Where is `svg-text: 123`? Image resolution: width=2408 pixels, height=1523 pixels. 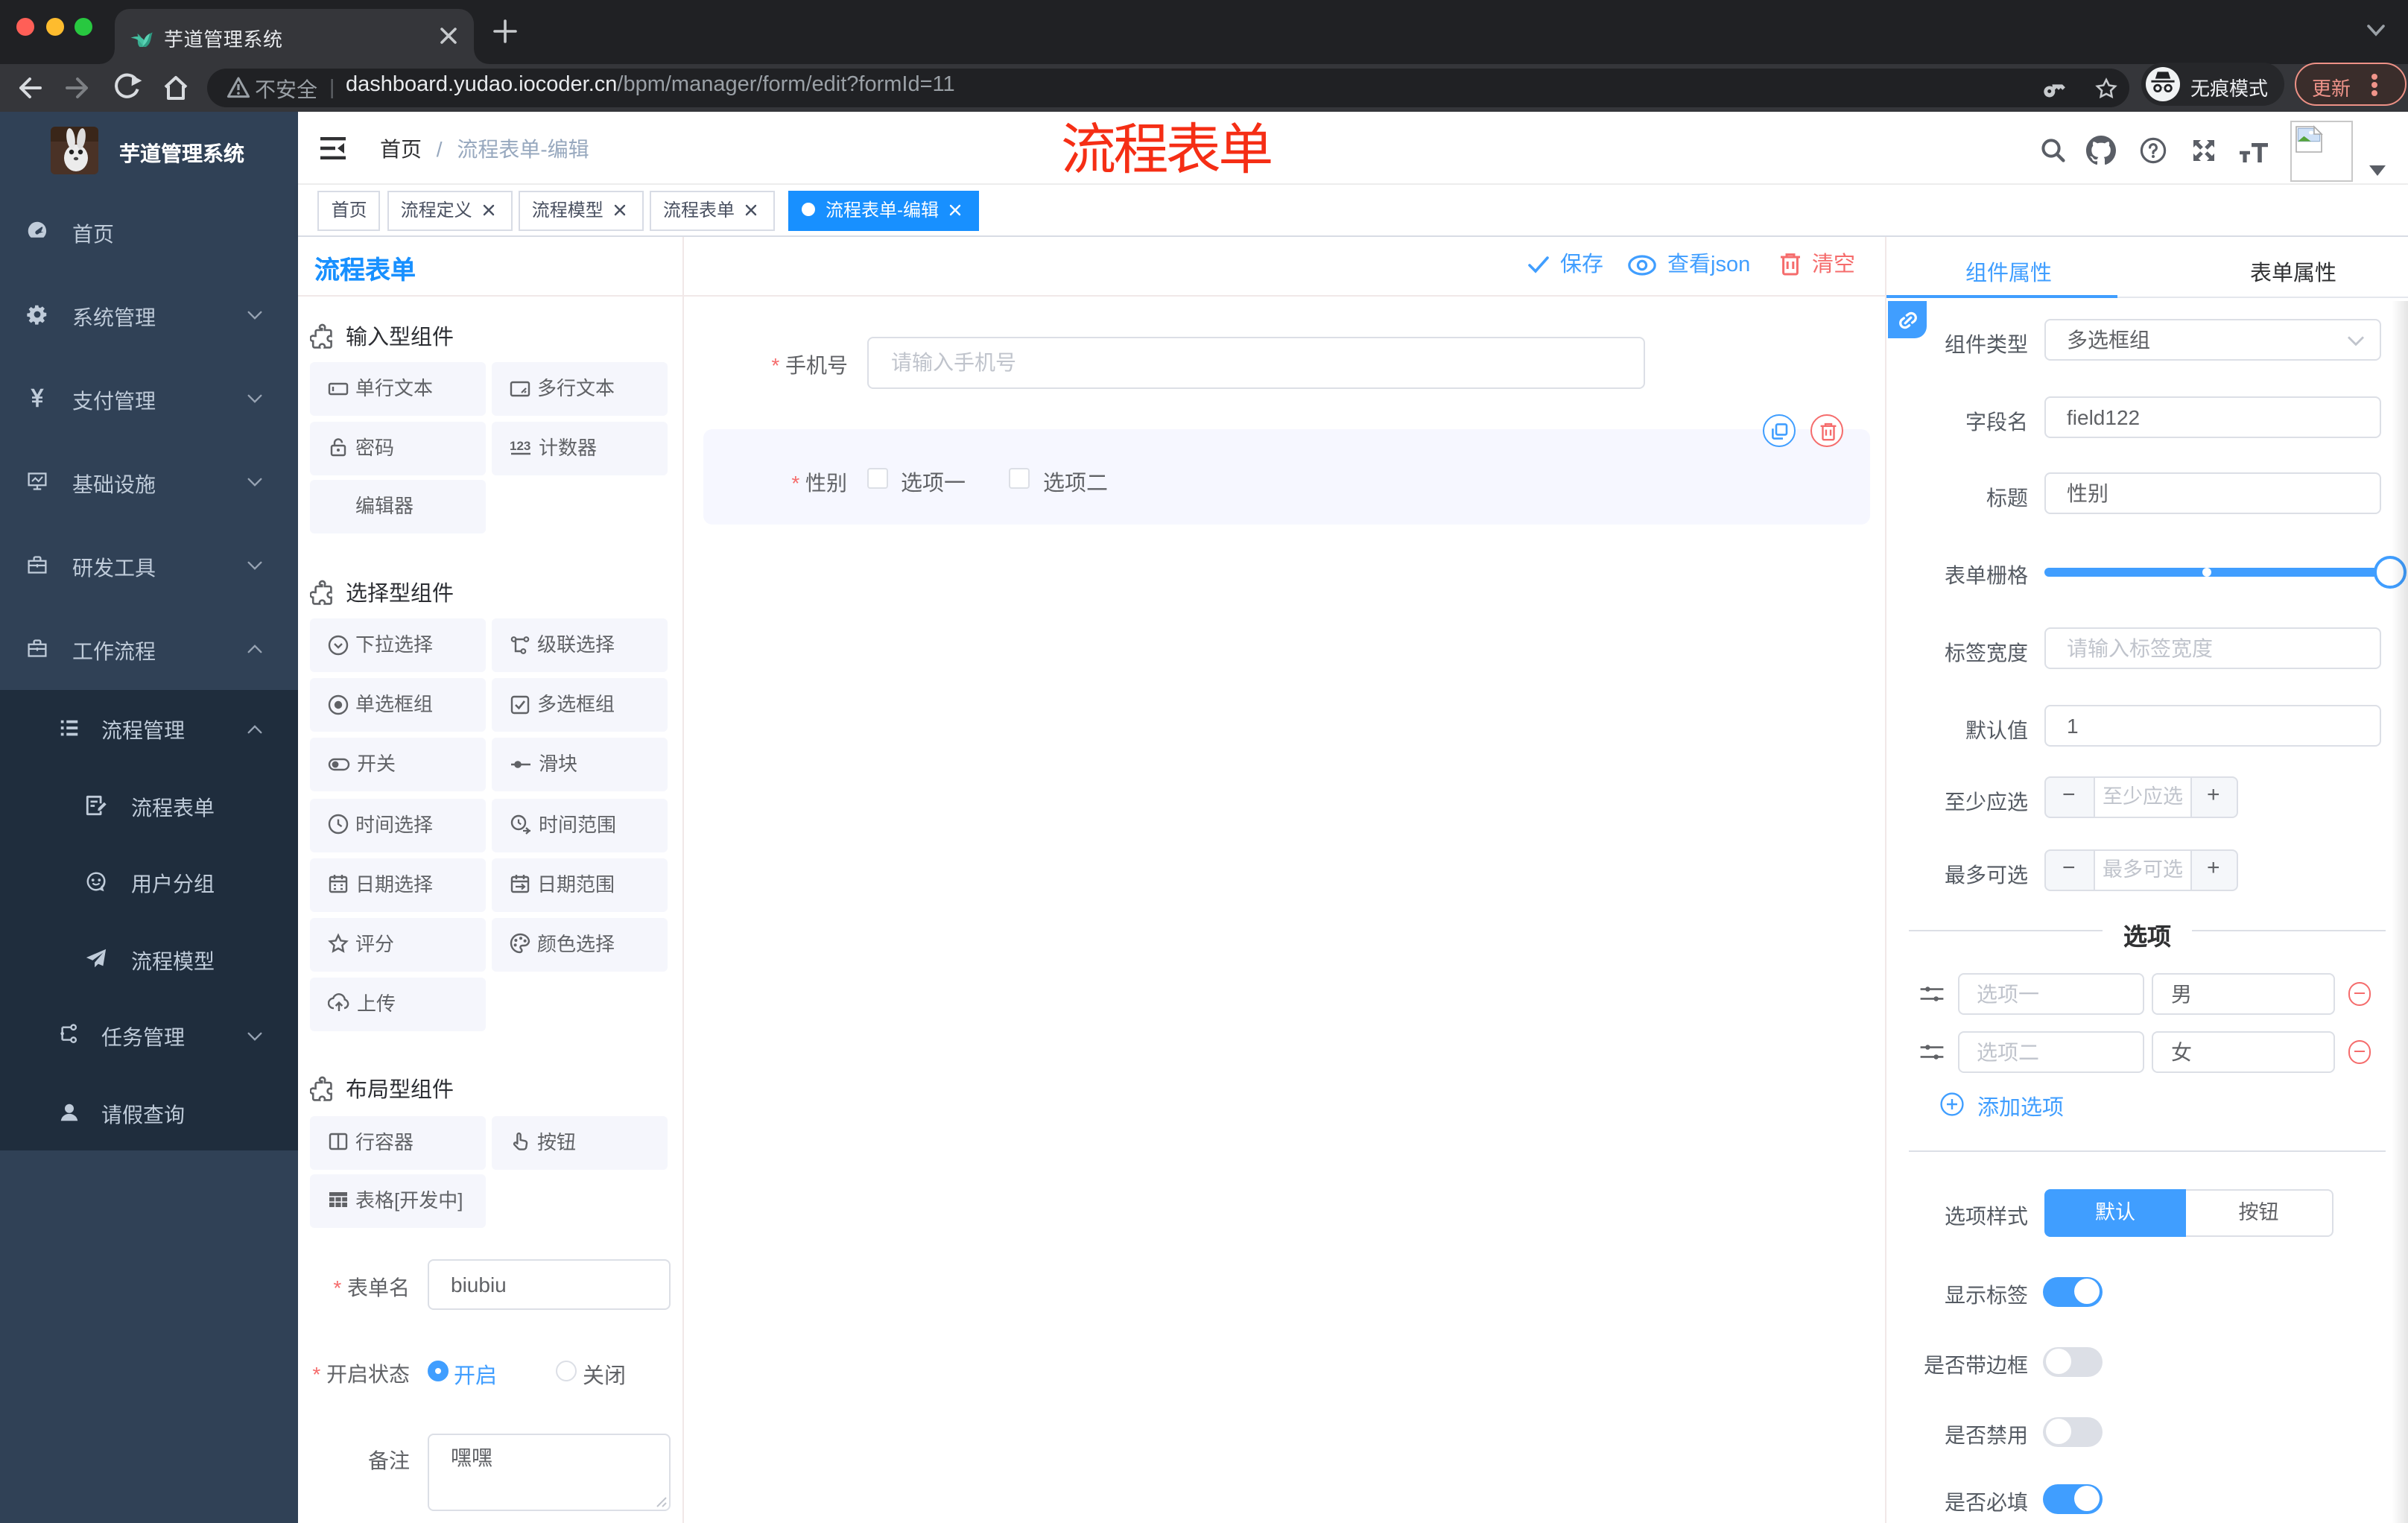 svg-text: 123 is located at coordinates (519, 446).